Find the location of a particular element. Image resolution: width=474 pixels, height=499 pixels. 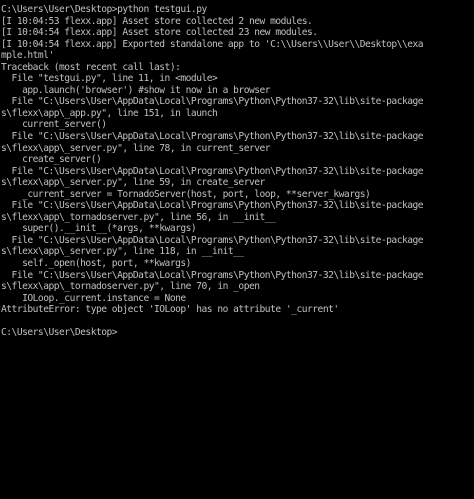

traceback-source: self._open(host, port, **kwargs) is located at coordinates (96, 264).